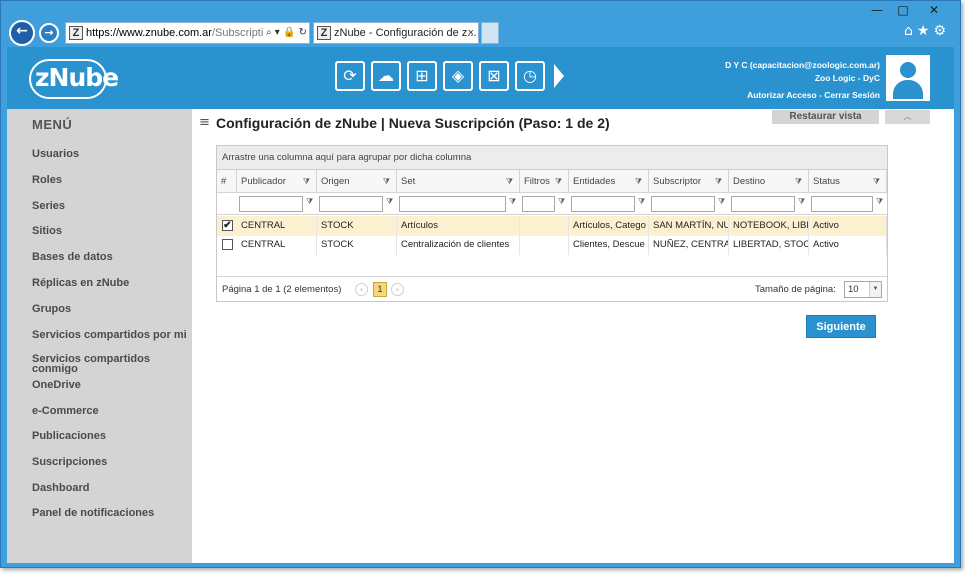  Describe the element at coordinates (530, 76) in the screenshot. I see `clock-icon: ◷` at that location.